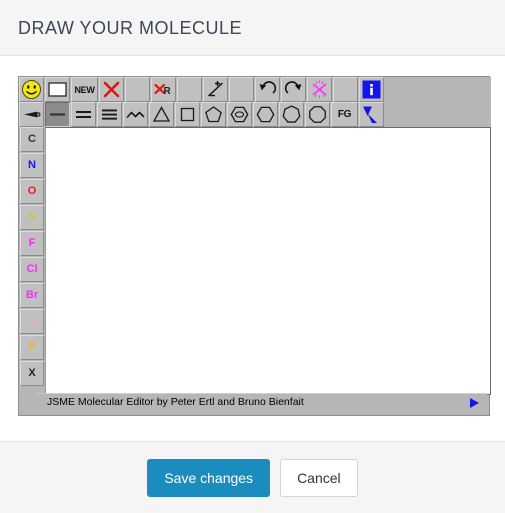  I want to click on red-x-r-icon: R, so click(163, 89).